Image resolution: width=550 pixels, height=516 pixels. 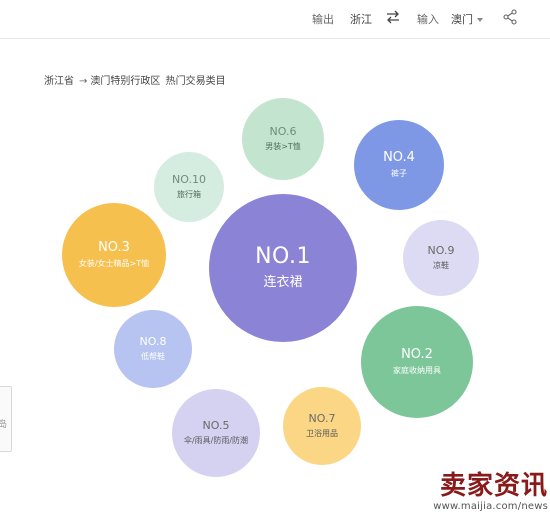 What do you see at coordinates (510, 17) in the screenshot?
I see `share-icon` at bounding box center [510, 17].